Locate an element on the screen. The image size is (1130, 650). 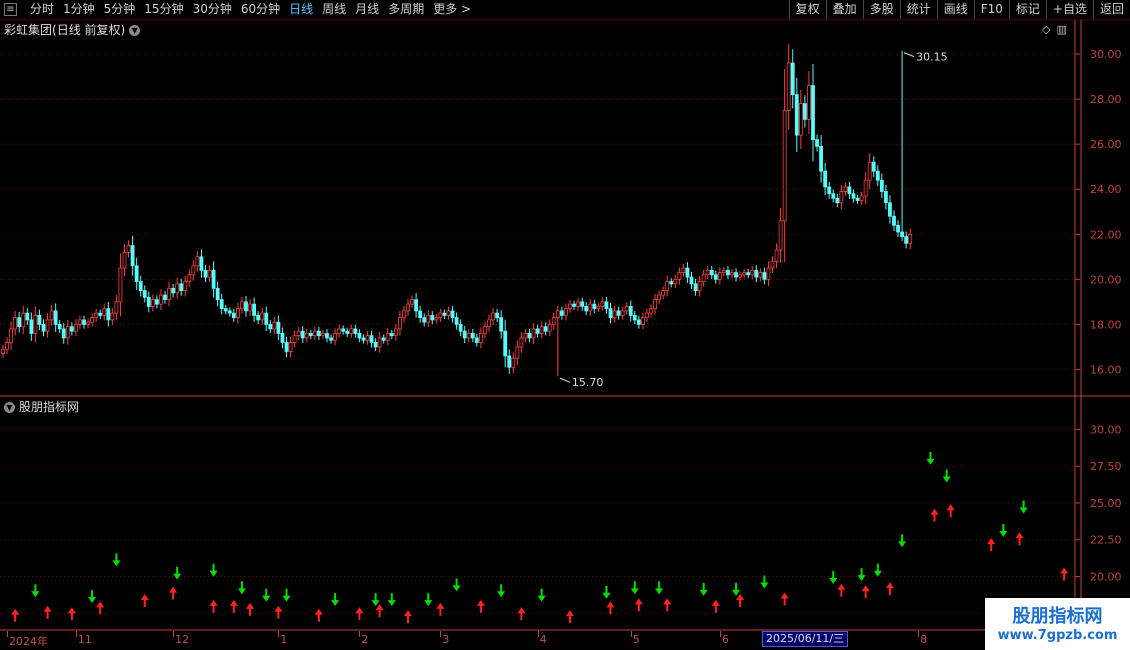
date-axis: 2024年 11 12 1 2 3 4 5 6 8 is located at coordinates (537, 640).